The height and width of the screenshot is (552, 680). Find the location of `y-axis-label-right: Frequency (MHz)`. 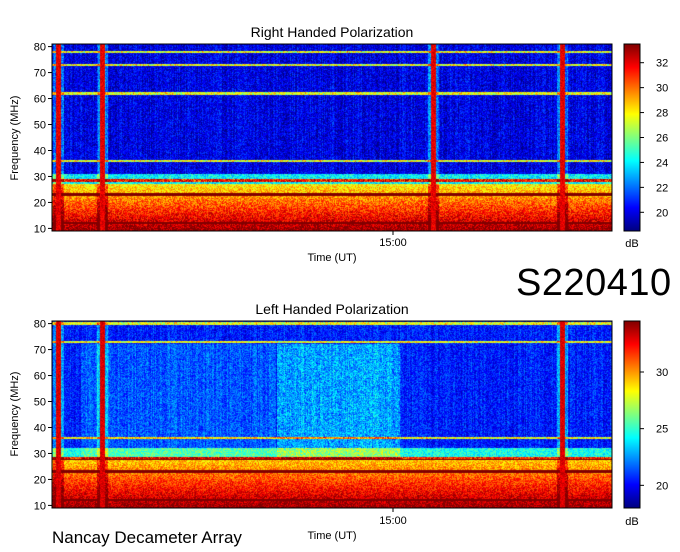

y-axis-label-right: Frequency (MHz) is located at coordinates (15, 138).